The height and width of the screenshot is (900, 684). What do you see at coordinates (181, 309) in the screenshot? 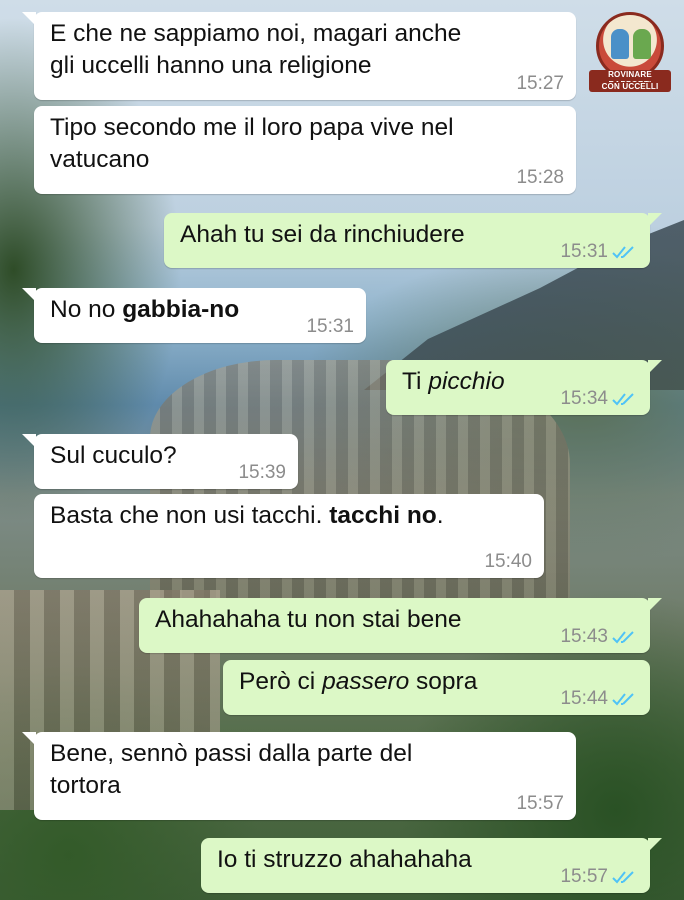
I see `bold-text: gabbia-no` at bounding box center [181, 309].